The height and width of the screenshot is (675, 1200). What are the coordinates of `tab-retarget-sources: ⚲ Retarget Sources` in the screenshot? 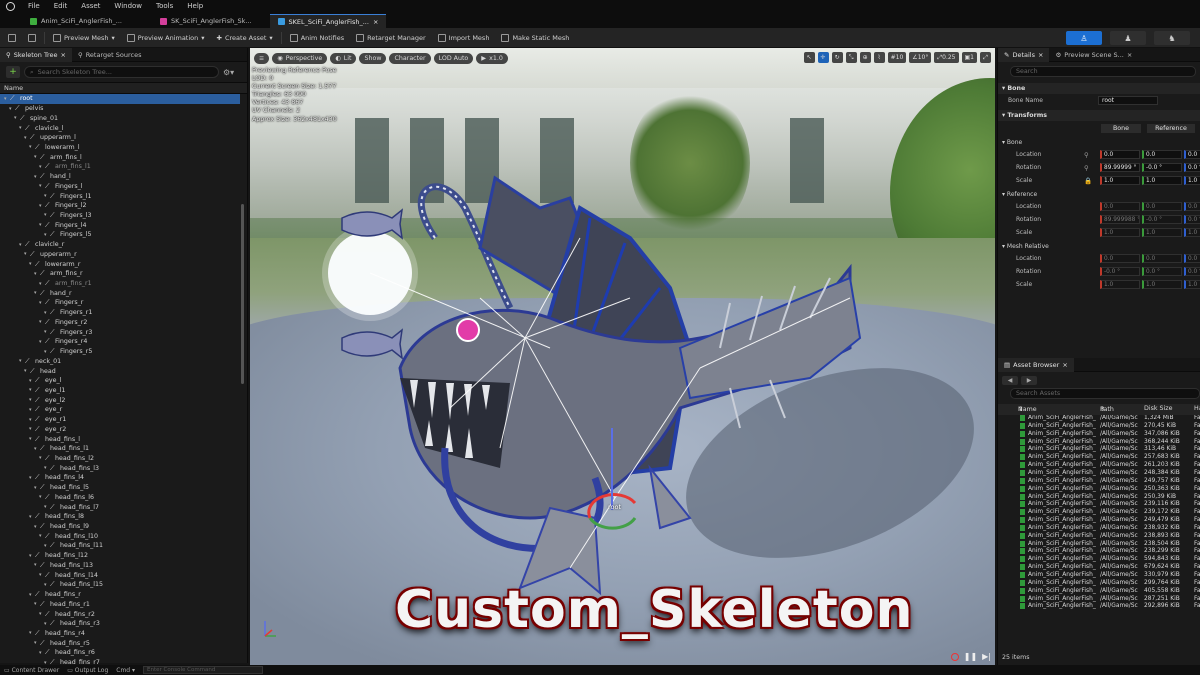 It's located at (110, 55).